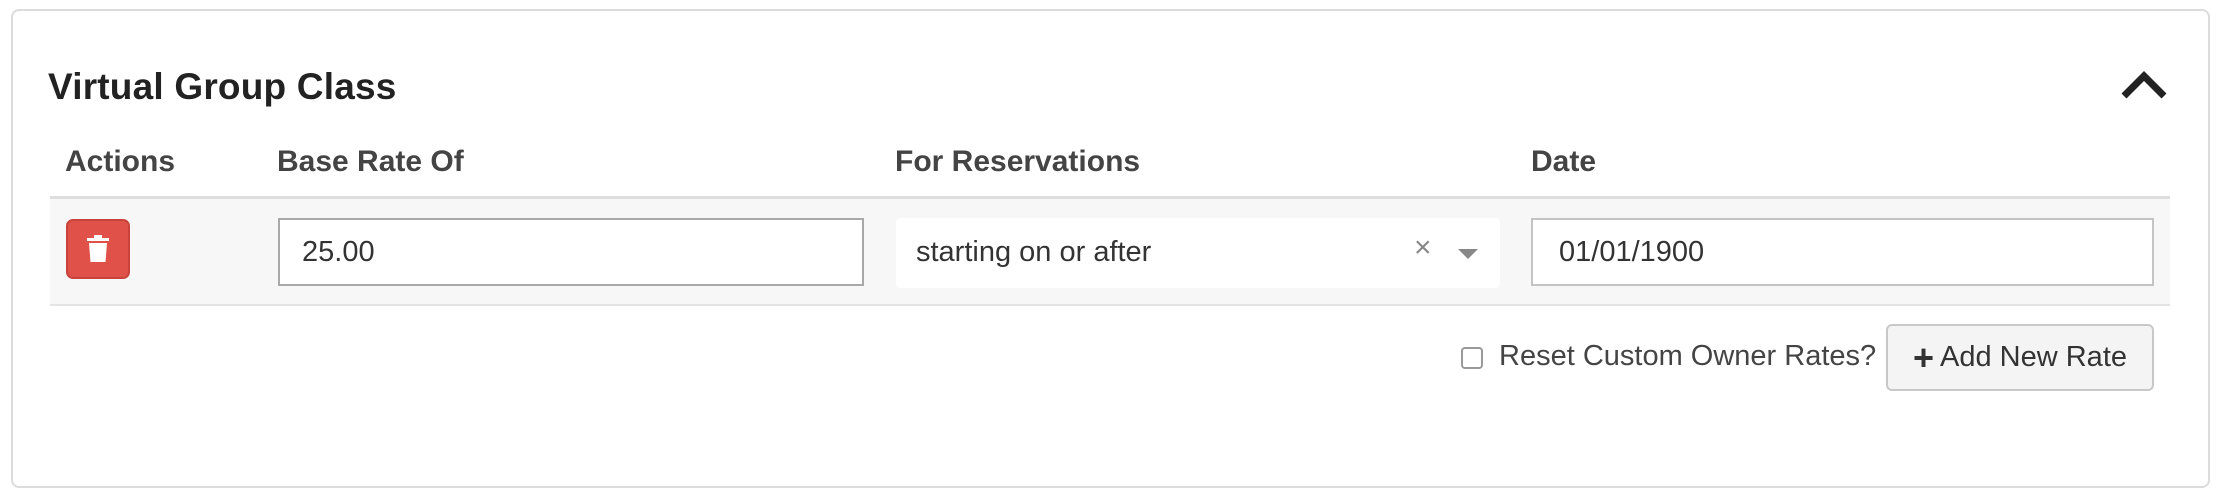  What do you see at coordinates (120, 161) in the screenshot?
I see `column-header-actions: Actions` at bounding box center [120, 161].